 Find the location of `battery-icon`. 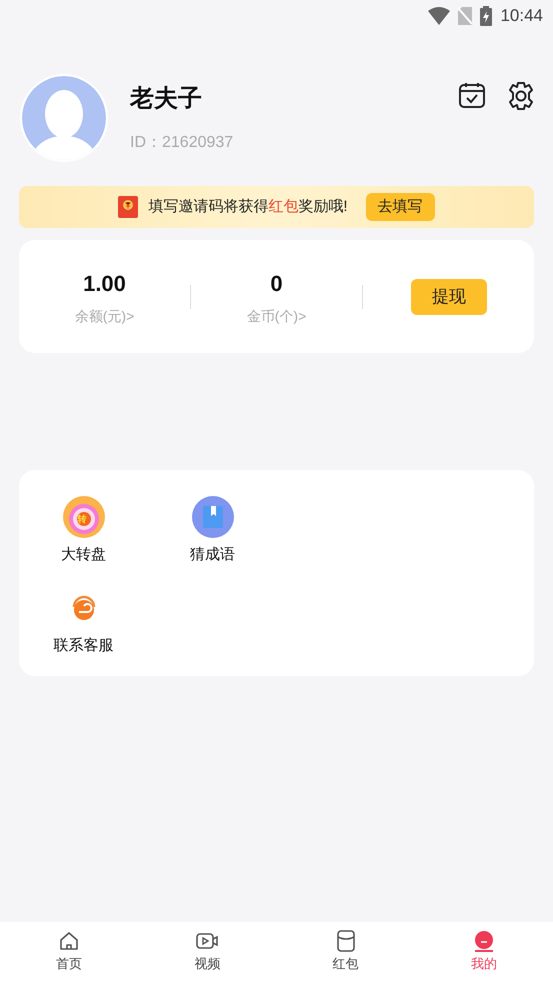

battery-icon is located at coordinates (486, 16).